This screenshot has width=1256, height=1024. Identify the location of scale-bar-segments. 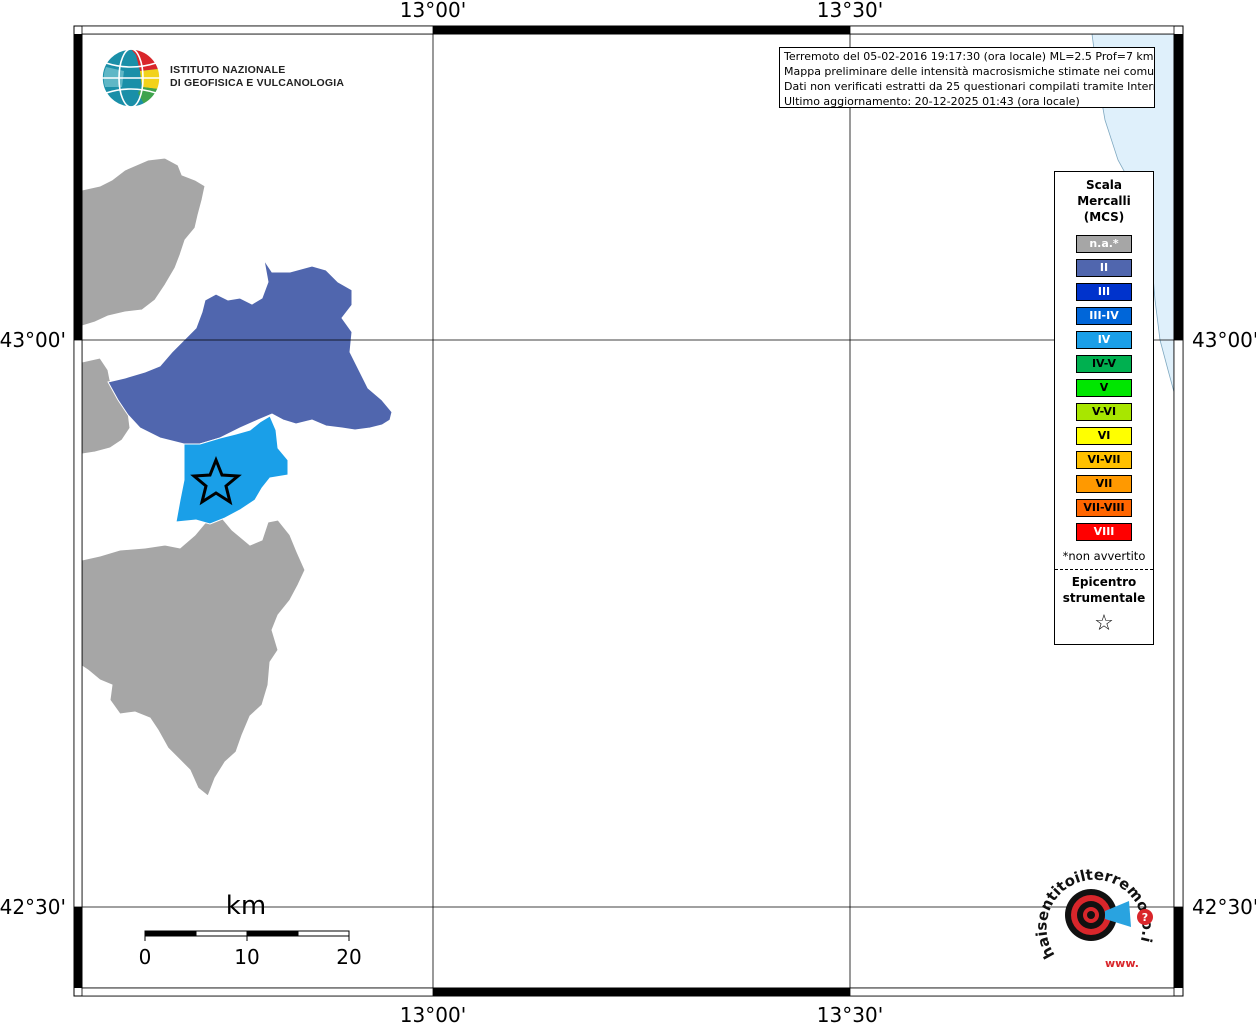
(247, 935).